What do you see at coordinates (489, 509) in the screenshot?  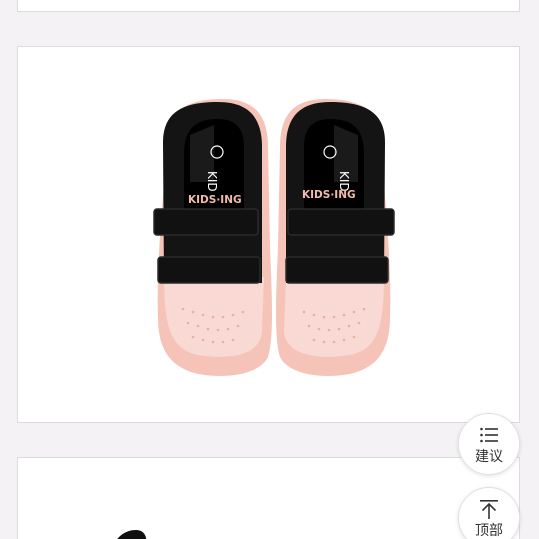 I see `arrow-up-icon` at bounding box center [489, 509].